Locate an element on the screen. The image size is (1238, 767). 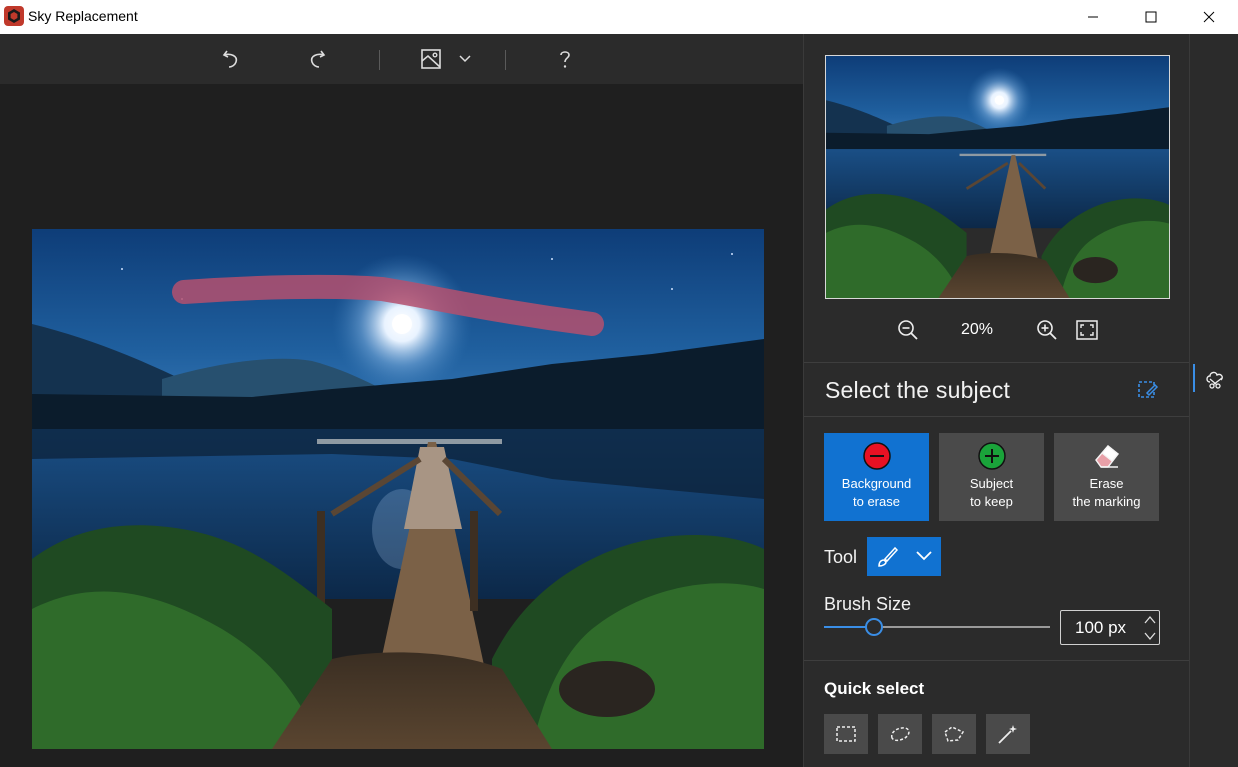
undo-button is located at coordinates (231, 59).